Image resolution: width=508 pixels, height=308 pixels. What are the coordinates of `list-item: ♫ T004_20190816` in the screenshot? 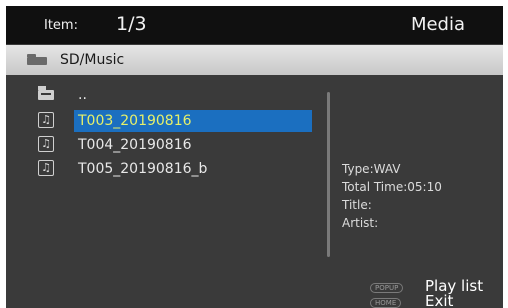 It's located at (176, 145).